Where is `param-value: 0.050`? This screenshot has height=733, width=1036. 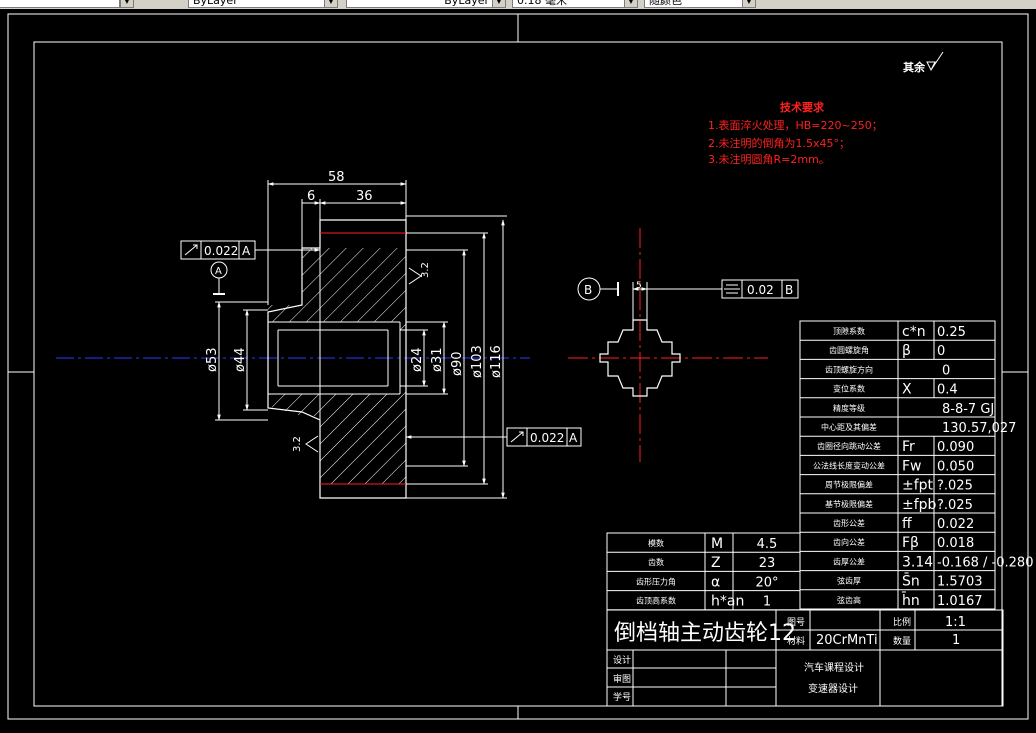 param-value: 0.050 is located at coordinates (955, 466).